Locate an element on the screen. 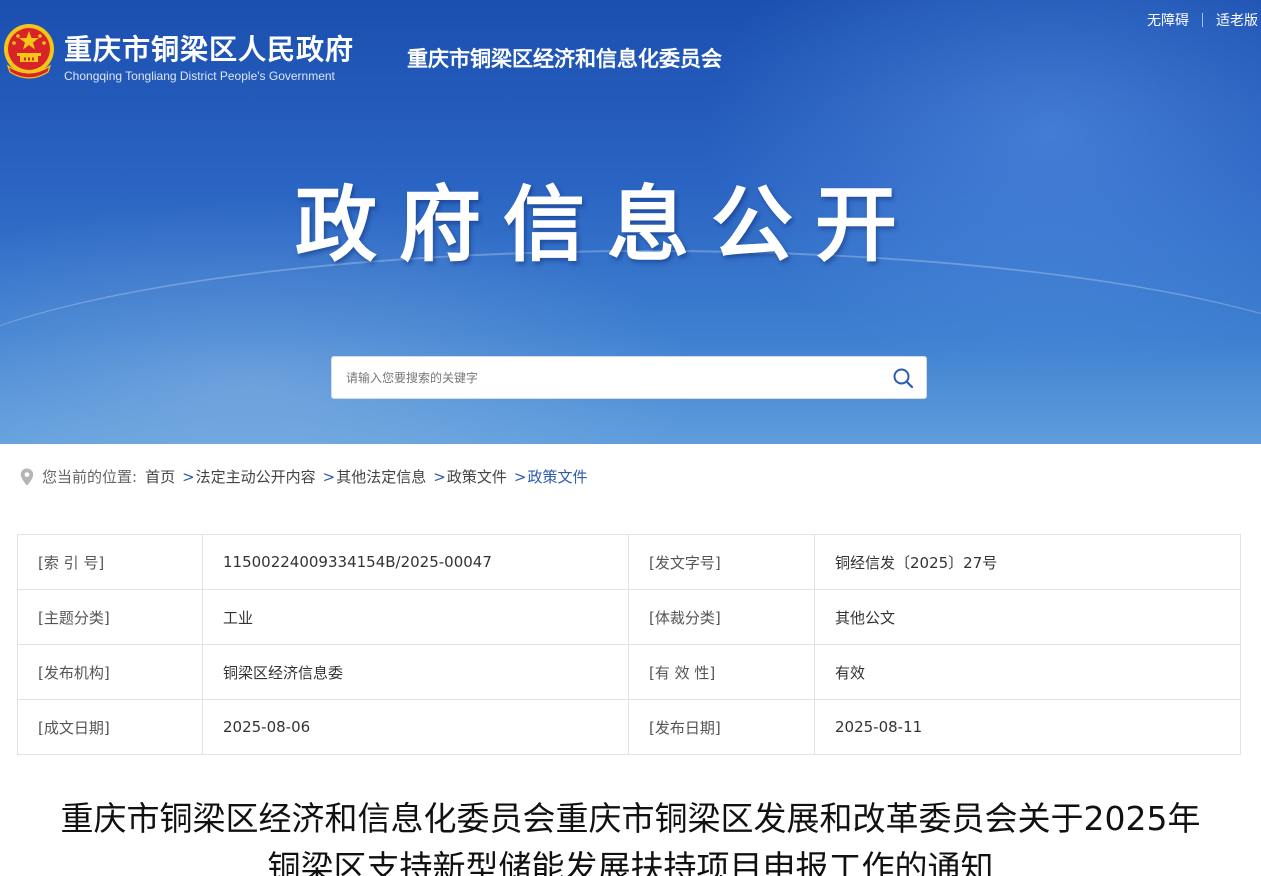  meta-key: [发布日期] is located at coordinates (721, 727).